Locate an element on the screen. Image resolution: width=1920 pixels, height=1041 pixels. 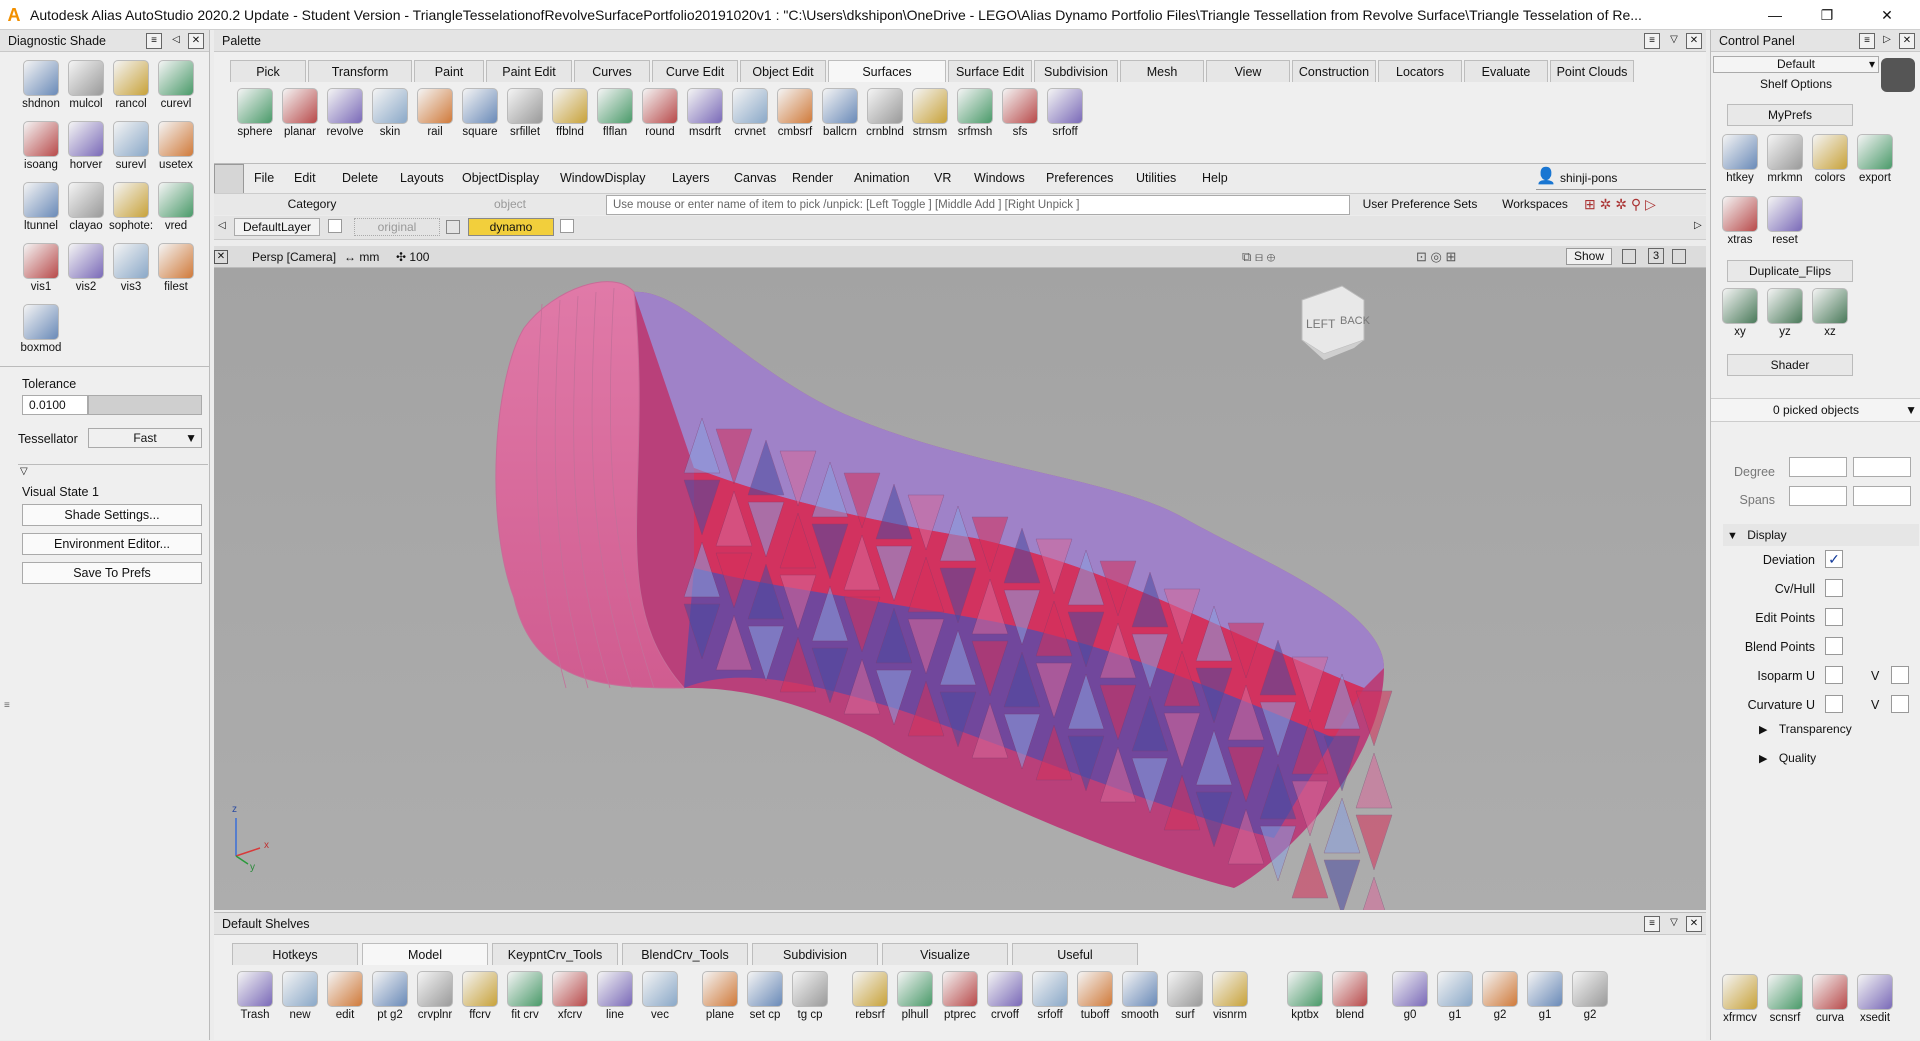
vec-9-tool: vec is located at coordinates (660, 996).